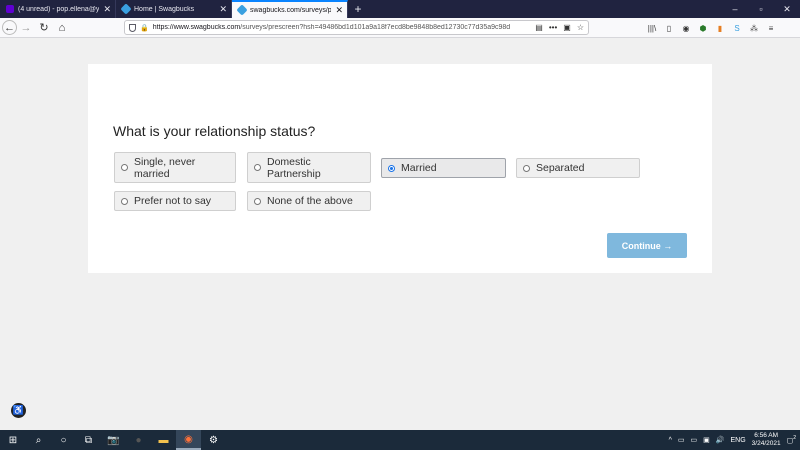  Describe the element at coordinates (686, 28) in the screenshot. I see `account-icon: ◉` at that location.